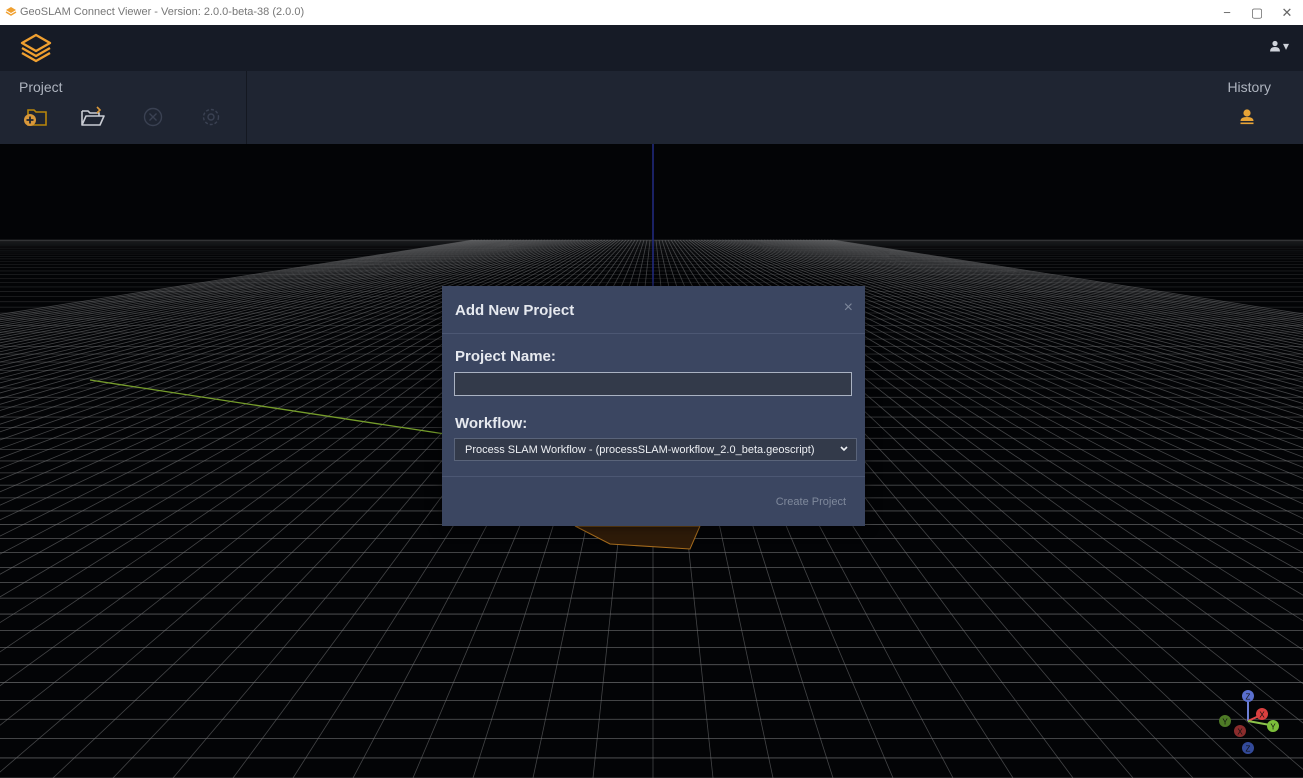 This screenshot has width=1303, height=778. What do you see at coordinates (505, 356) in the screenshot?
I see `project-name-label: Project Name:` at bounding box center [505, 356].